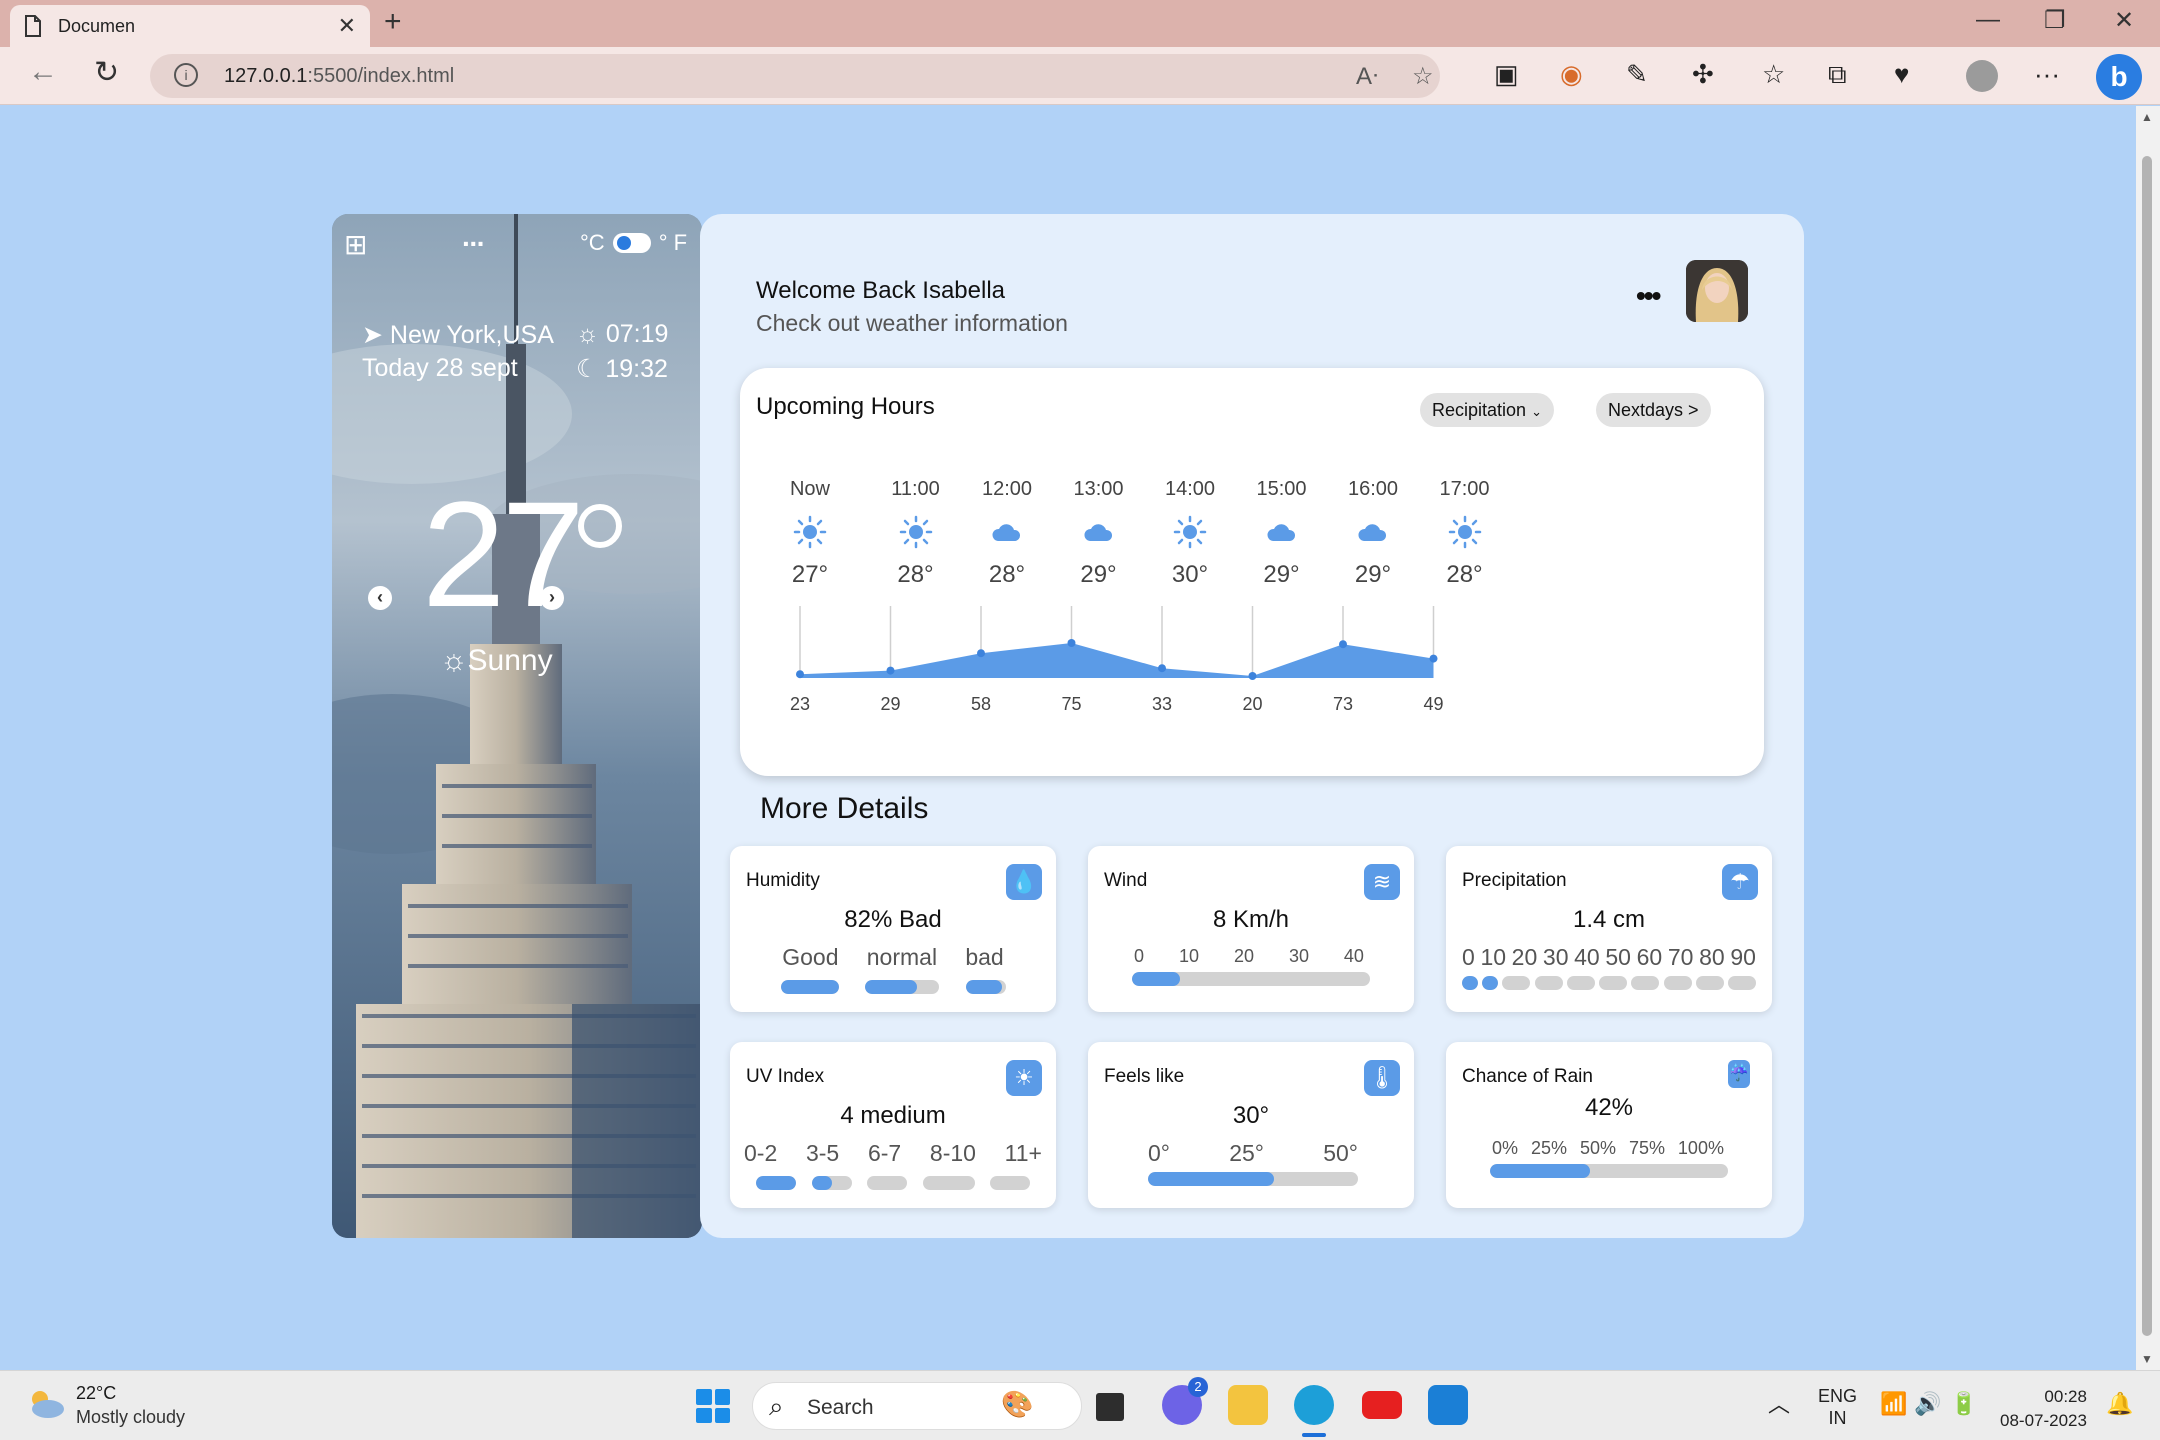  I want to click on wind-value: 8 Km/h, so click(1251, 919).